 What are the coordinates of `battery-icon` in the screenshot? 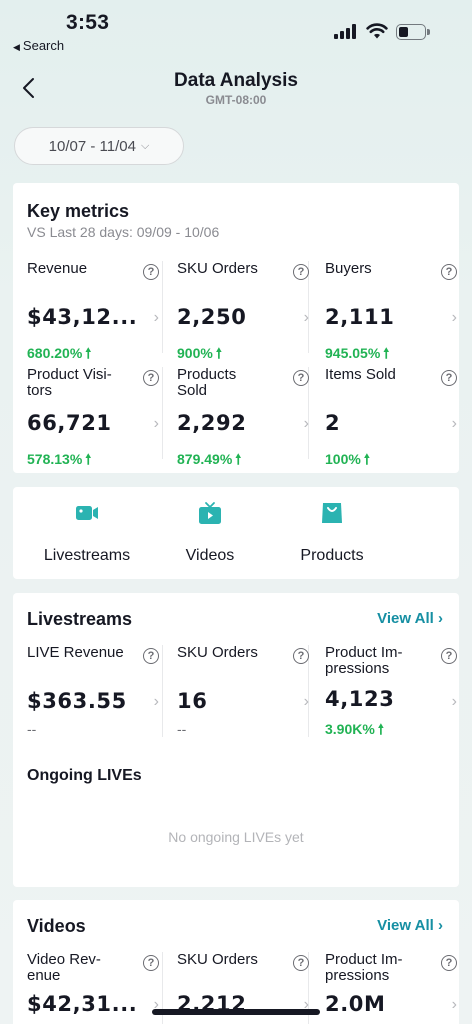 It's located at (413, 32).